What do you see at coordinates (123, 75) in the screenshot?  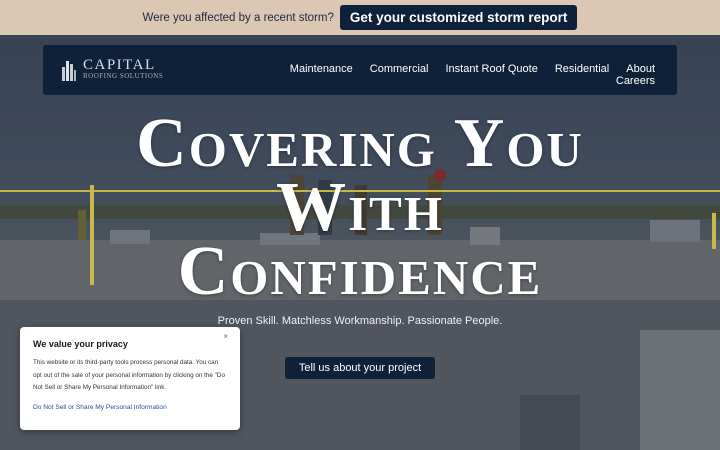 I see `logo-subtitle: ROOFING SOLUTIONS` at bounding box center [123, 75].